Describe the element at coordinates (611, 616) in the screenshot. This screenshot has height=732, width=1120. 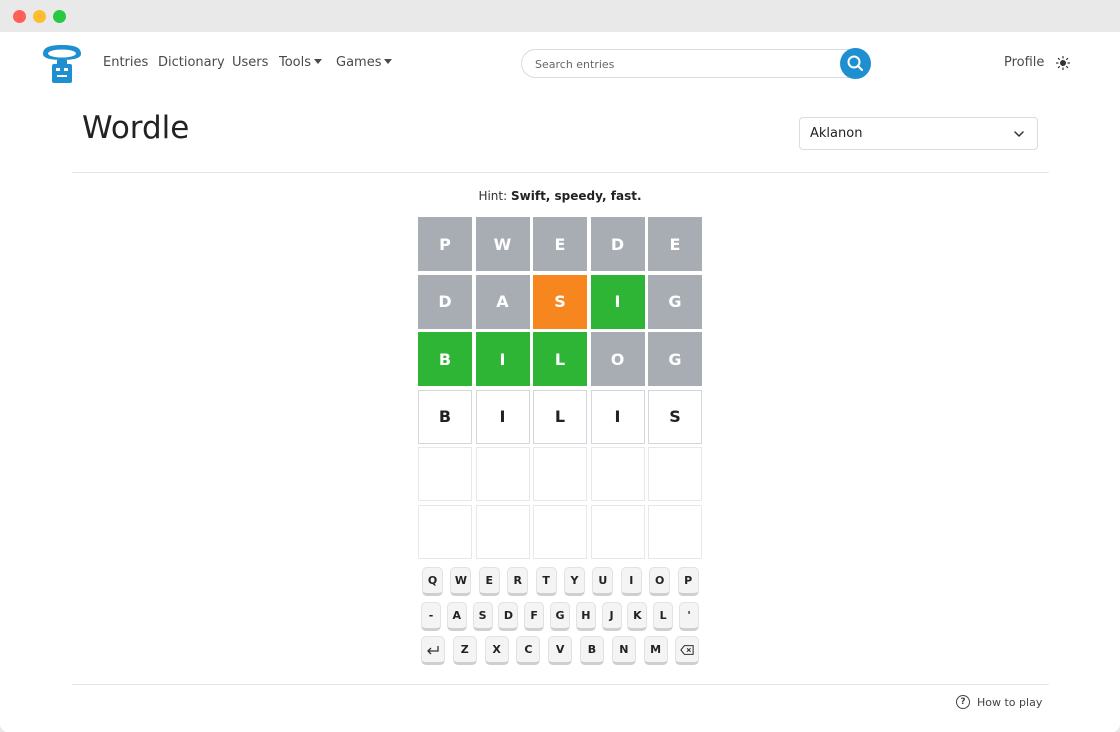
I see `keyboard-key: J` at that location.